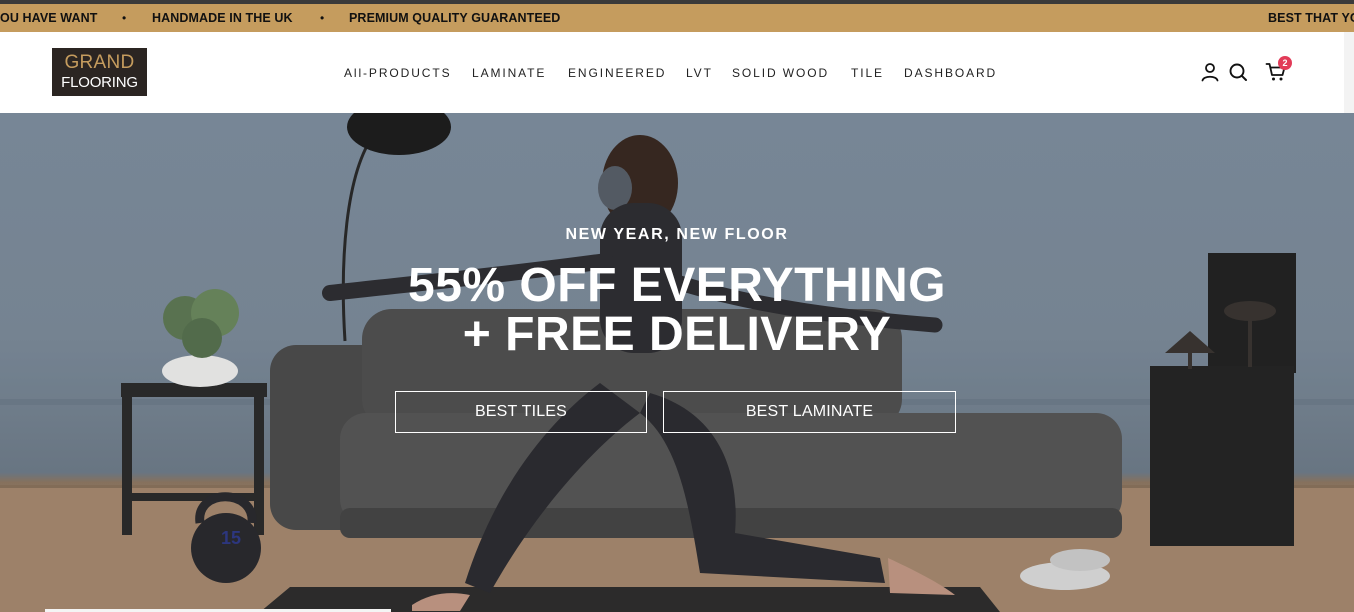 The width and height of the screenshot is (1354, 612). Describe the element at coordinates (1210, 72) in the screenshot. I see `user-icon` at that location.